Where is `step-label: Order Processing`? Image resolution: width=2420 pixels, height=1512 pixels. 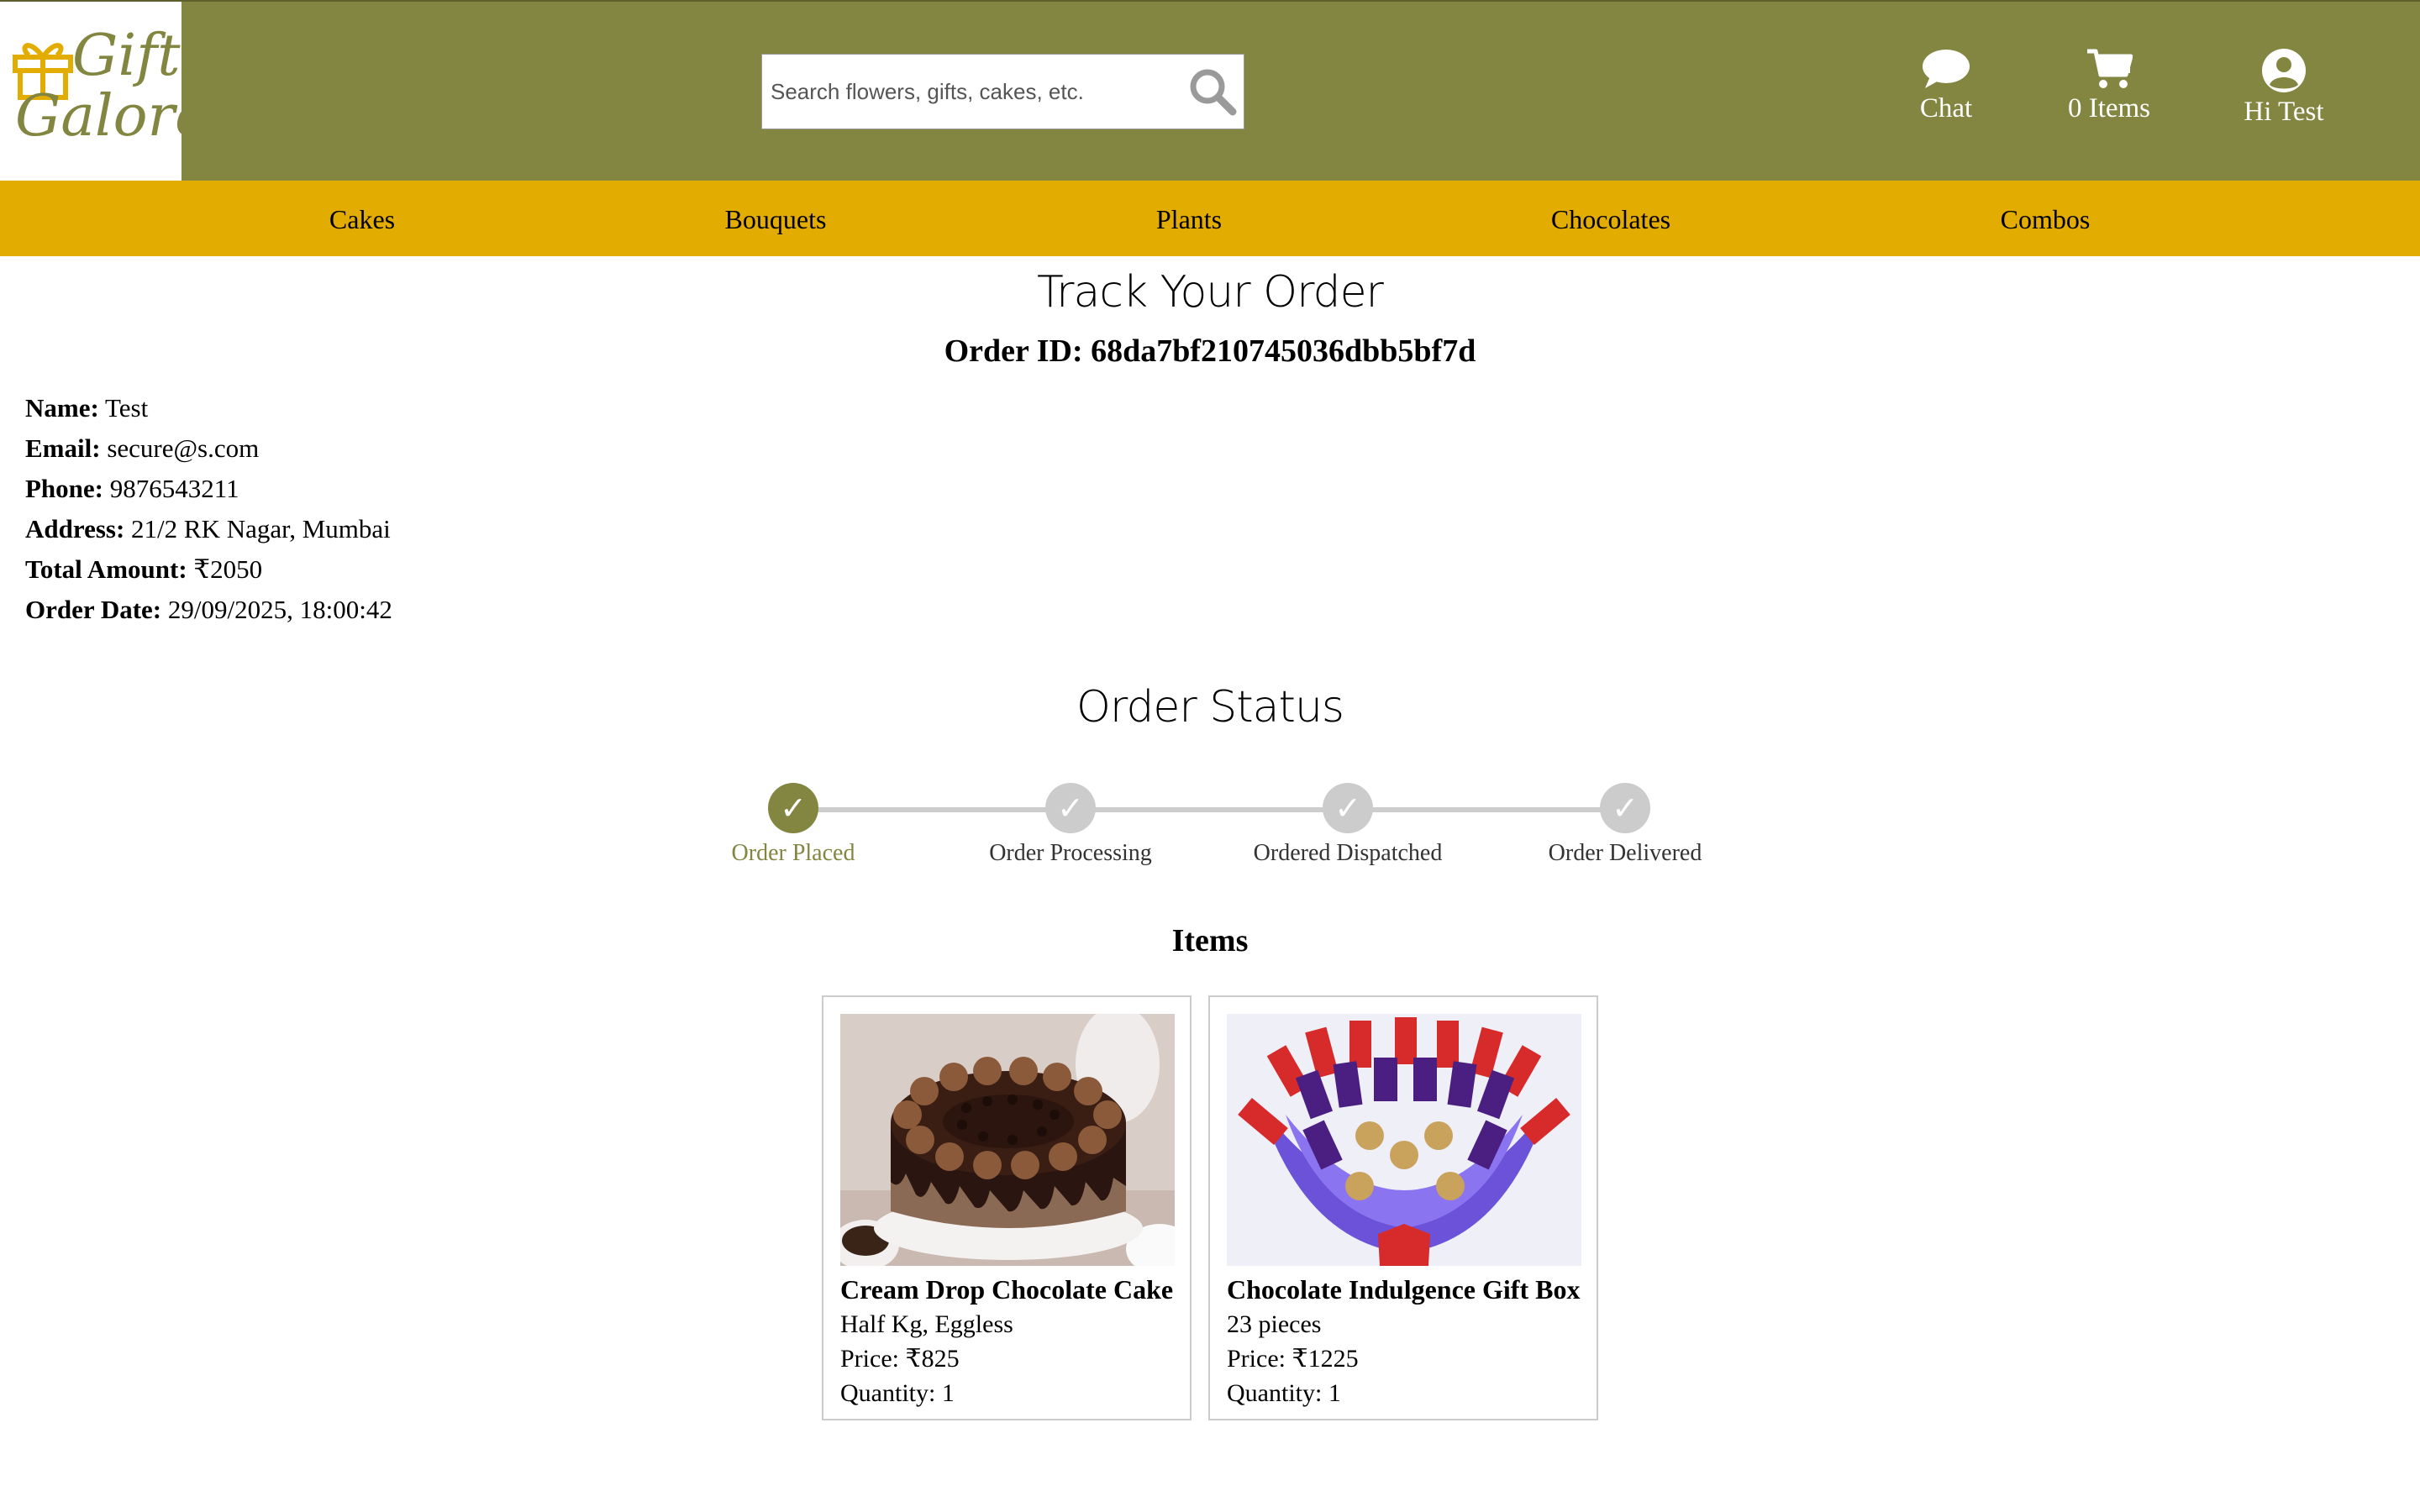 step-label: Order Processing is located at coordinates (1071, 853).